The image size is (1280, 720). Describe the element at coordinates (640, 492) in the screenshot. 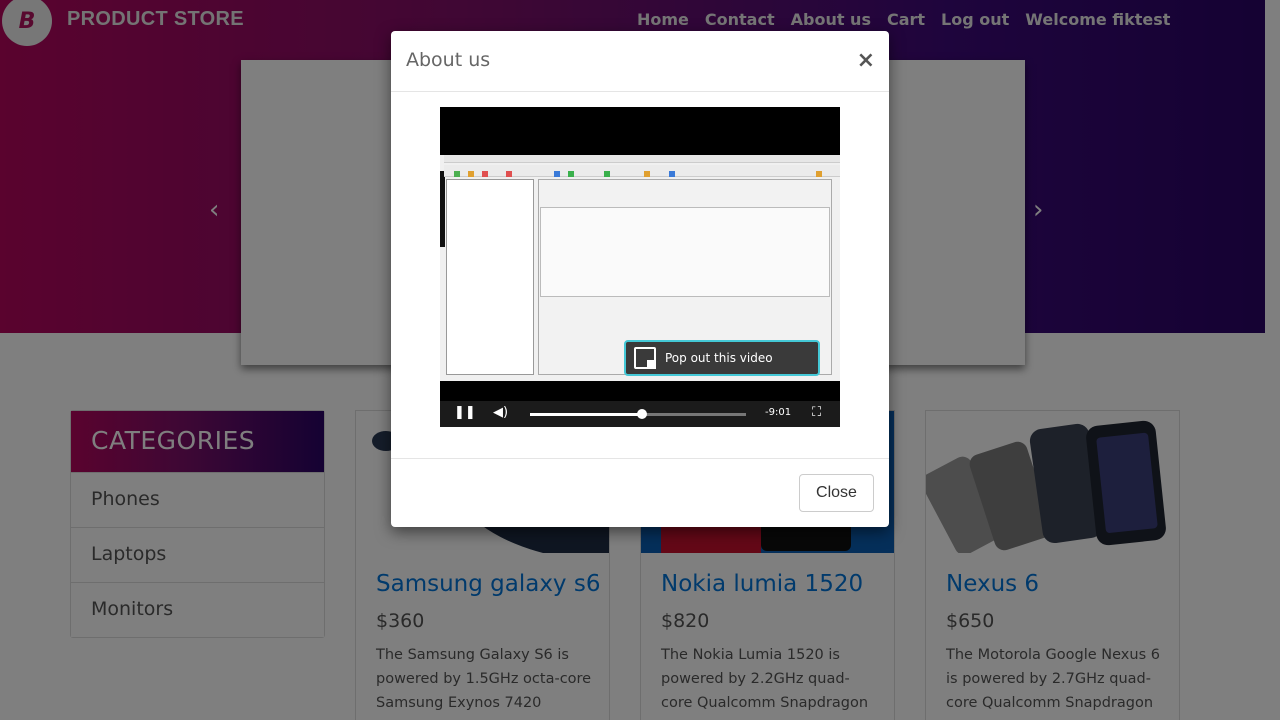

I see `modal-footer: Close` at that location.